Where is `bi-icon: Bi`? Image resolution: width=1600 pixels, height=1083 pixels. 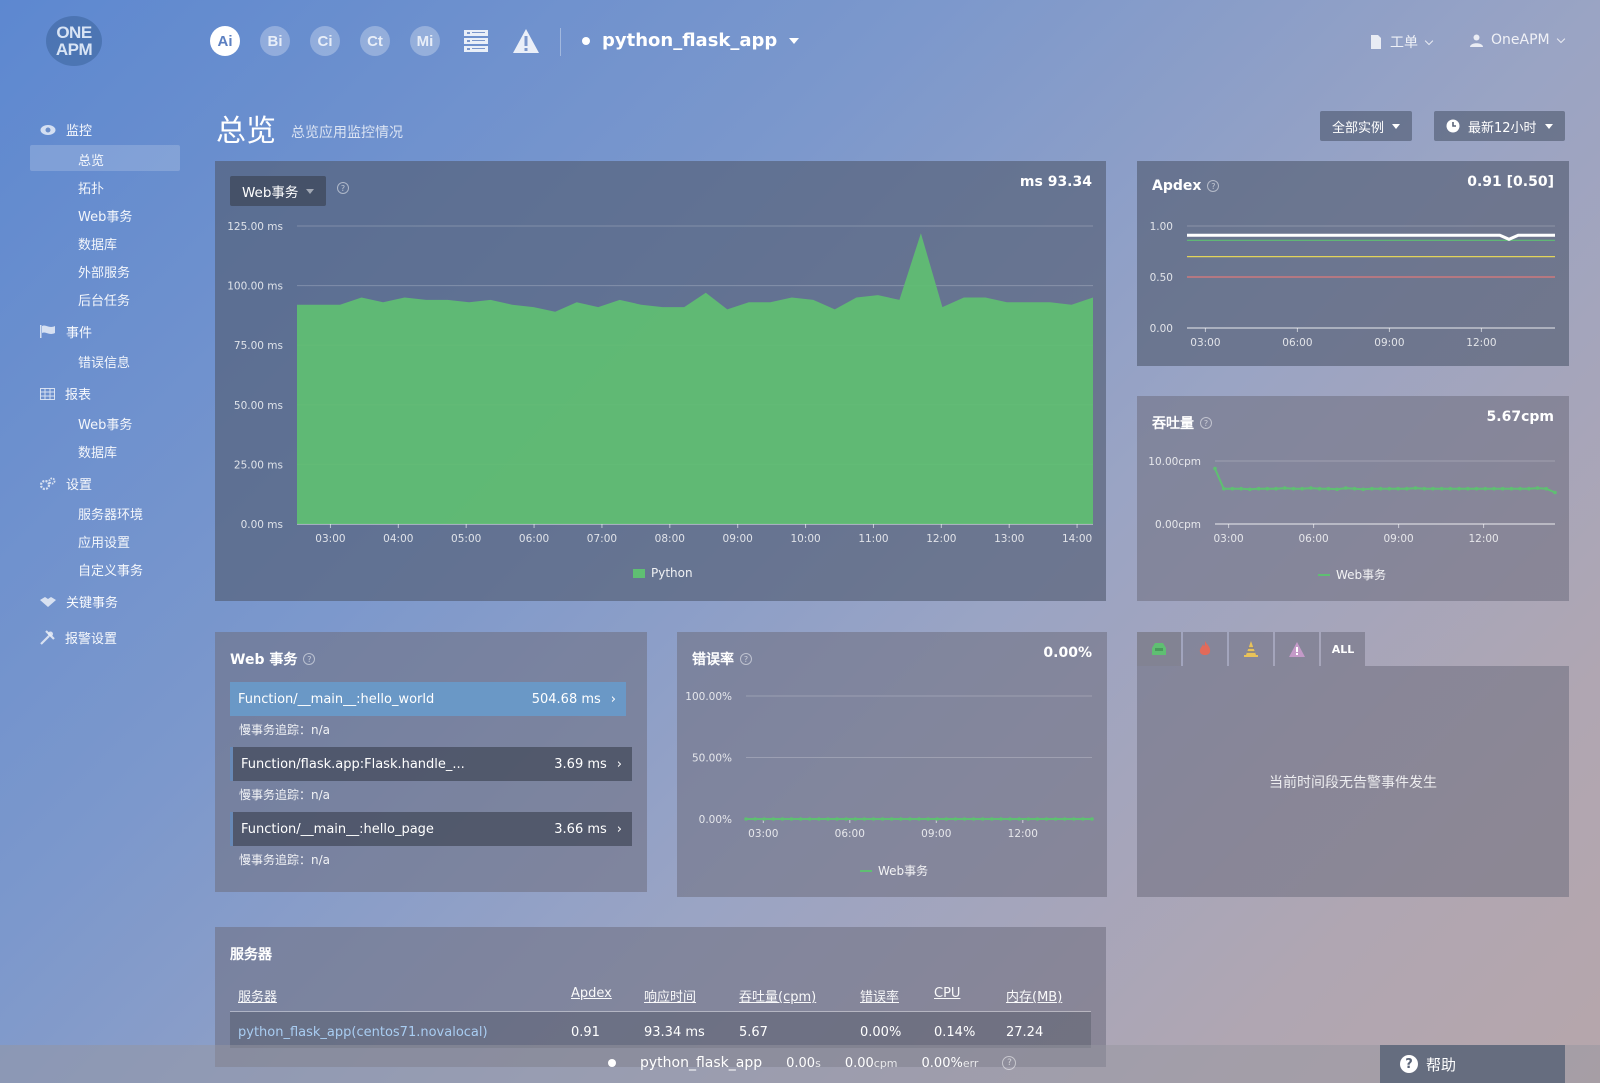
bi-icon: Bi is located at coordinates (275, 41).